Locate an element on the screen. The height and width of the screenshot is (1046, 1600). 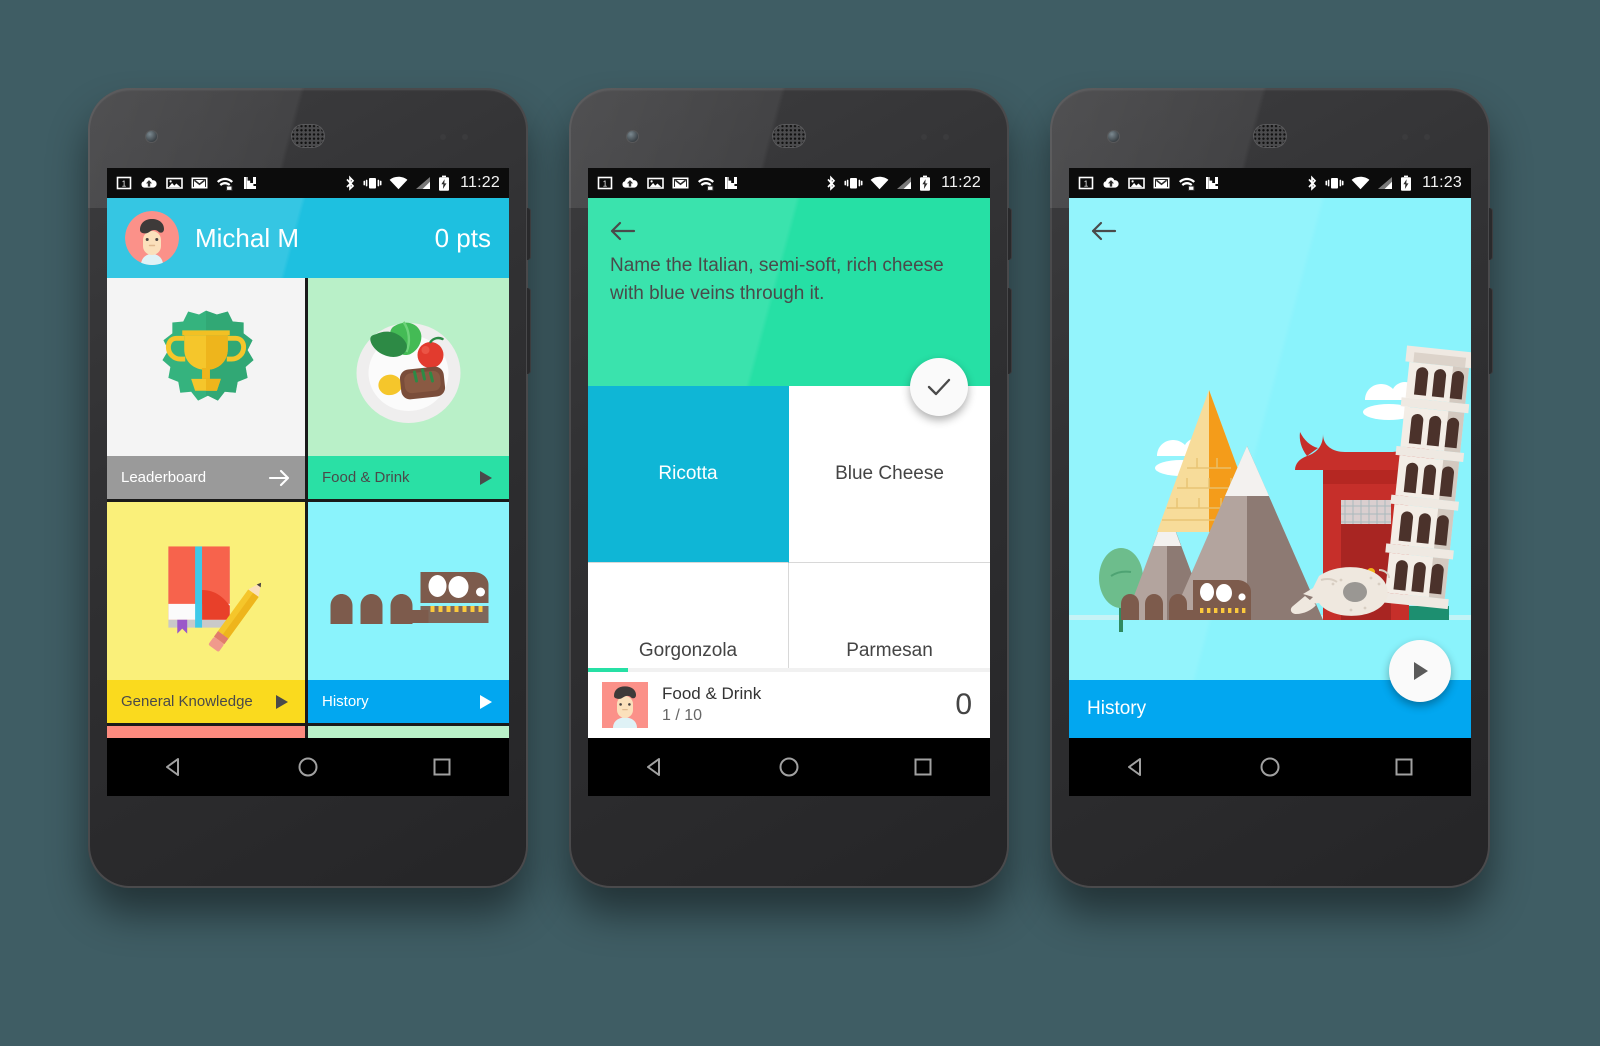
confirm-answer-fab is located at coordinates (939, 387).